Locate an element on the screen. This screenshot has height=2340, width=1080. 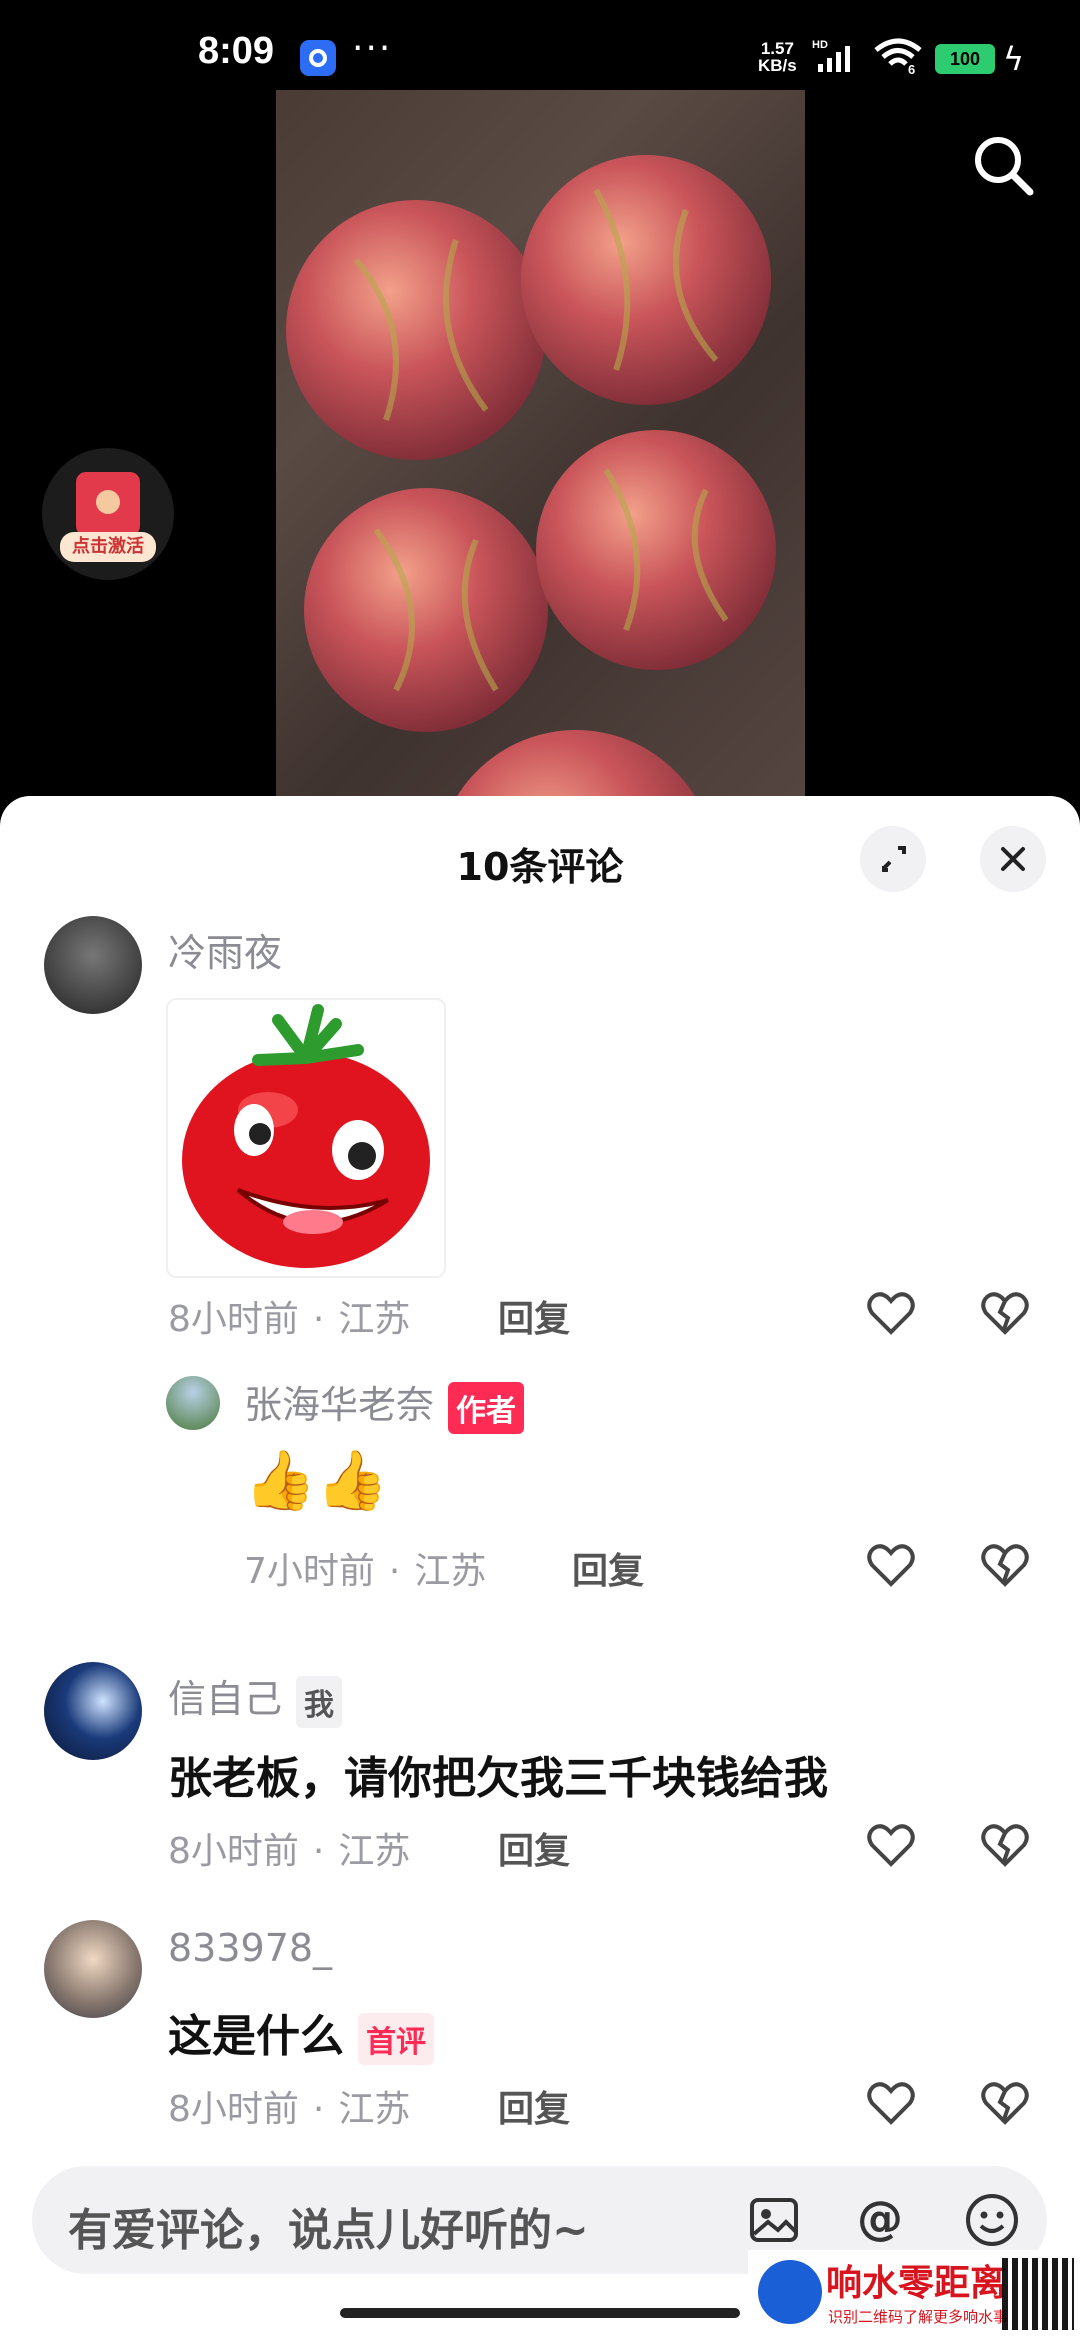
watermark: 响水零距离 识别二维码了解更多响水事 is located at coordinates (914, 2295).